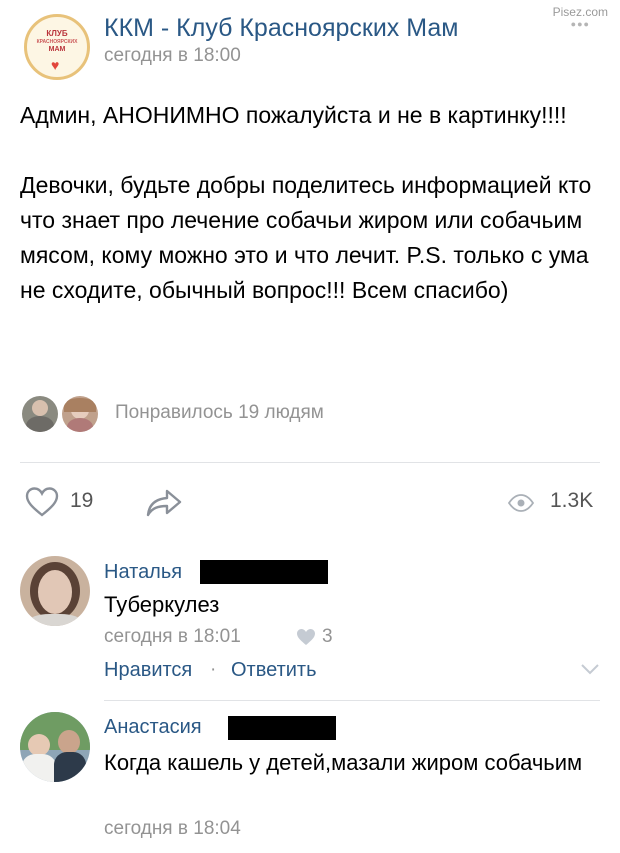 The image size is (620, 853). What do you see at coordinates (521, 505) in the screenshot?
I see `eye-icon` at bounding box center [521, 505].